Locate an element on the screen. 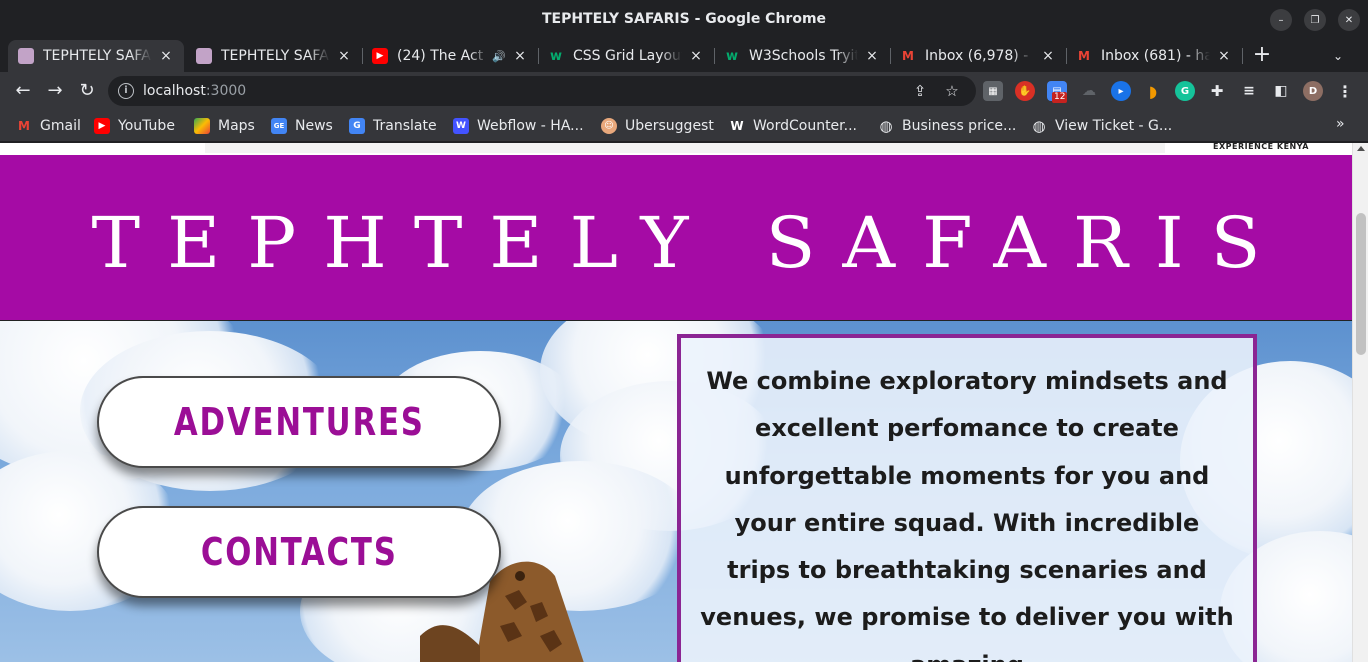 The width and height of the screenshot is (1368, 662). nav-adventures-label: ADVENTURES is located at coordinates (299, 422).